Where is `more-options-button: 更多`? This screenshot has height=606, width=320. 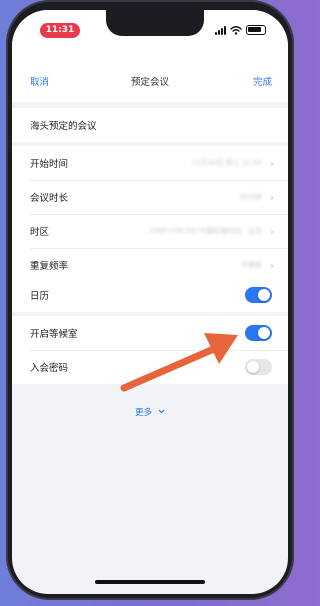
more-options-button: 更多 is located at coordinates (150, 412).